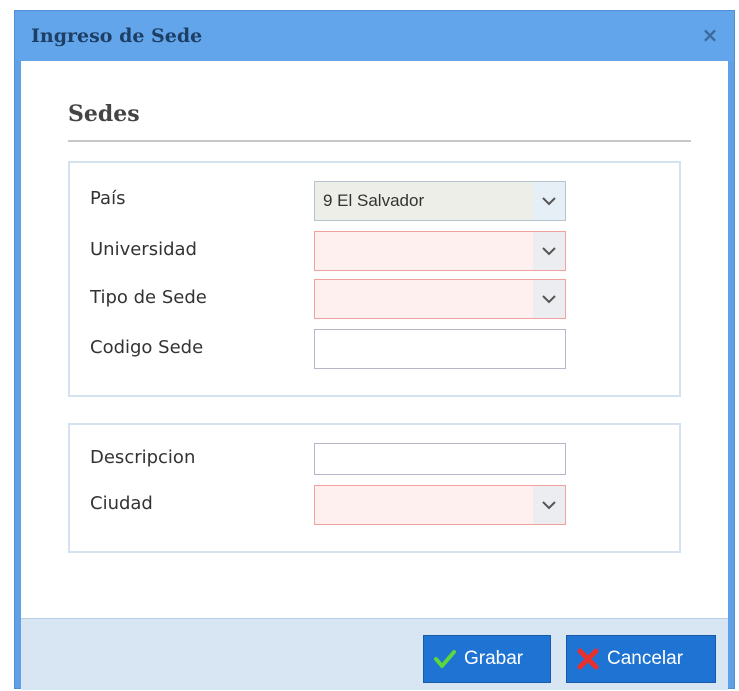  I want to click on save-button: Grabar, so click(487, 659).